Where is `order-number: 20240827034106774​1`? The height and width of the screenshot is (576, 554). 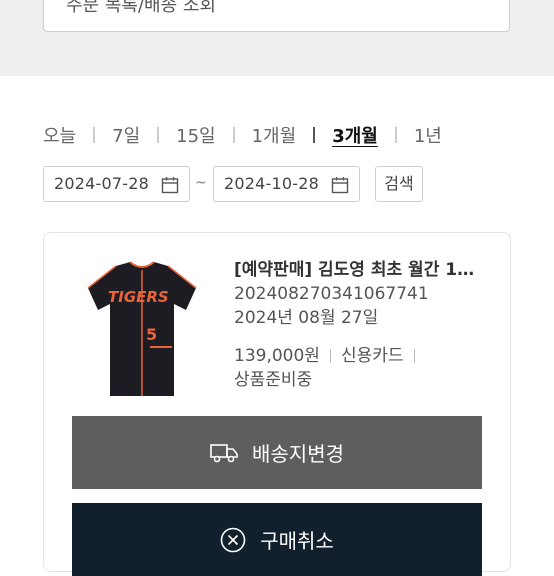 order-number: 20240827034106774​1 is located at coordinates (331, 294).